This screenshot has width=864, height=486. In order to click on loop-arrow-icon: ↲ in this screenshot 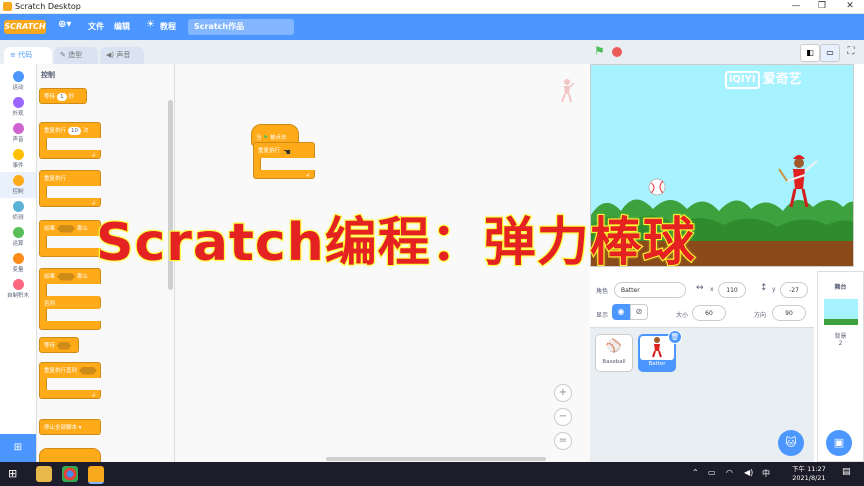, I will do `click(93, 396)`.